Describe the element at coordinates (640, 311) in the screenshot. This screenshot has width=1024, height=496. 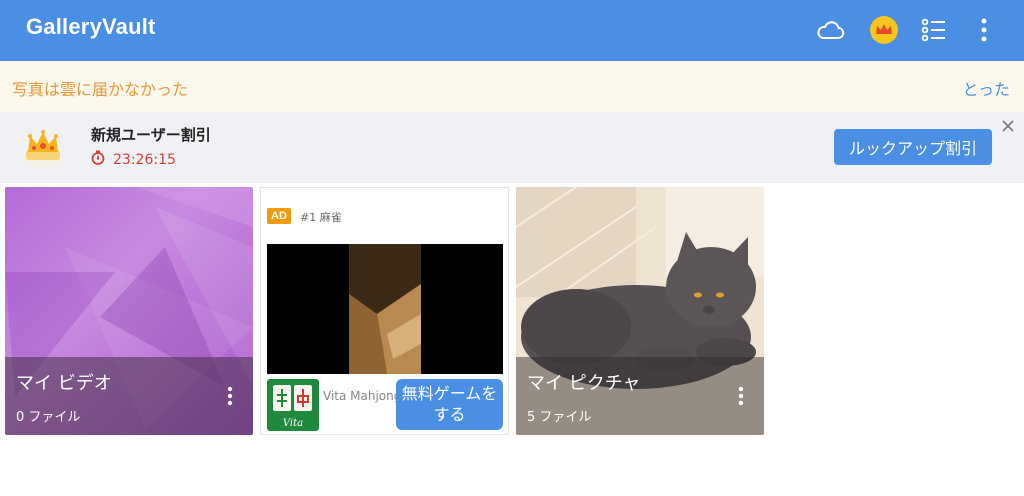
I see `picture-album-card: マイ ピクチャ 5 ファイル` at that location.